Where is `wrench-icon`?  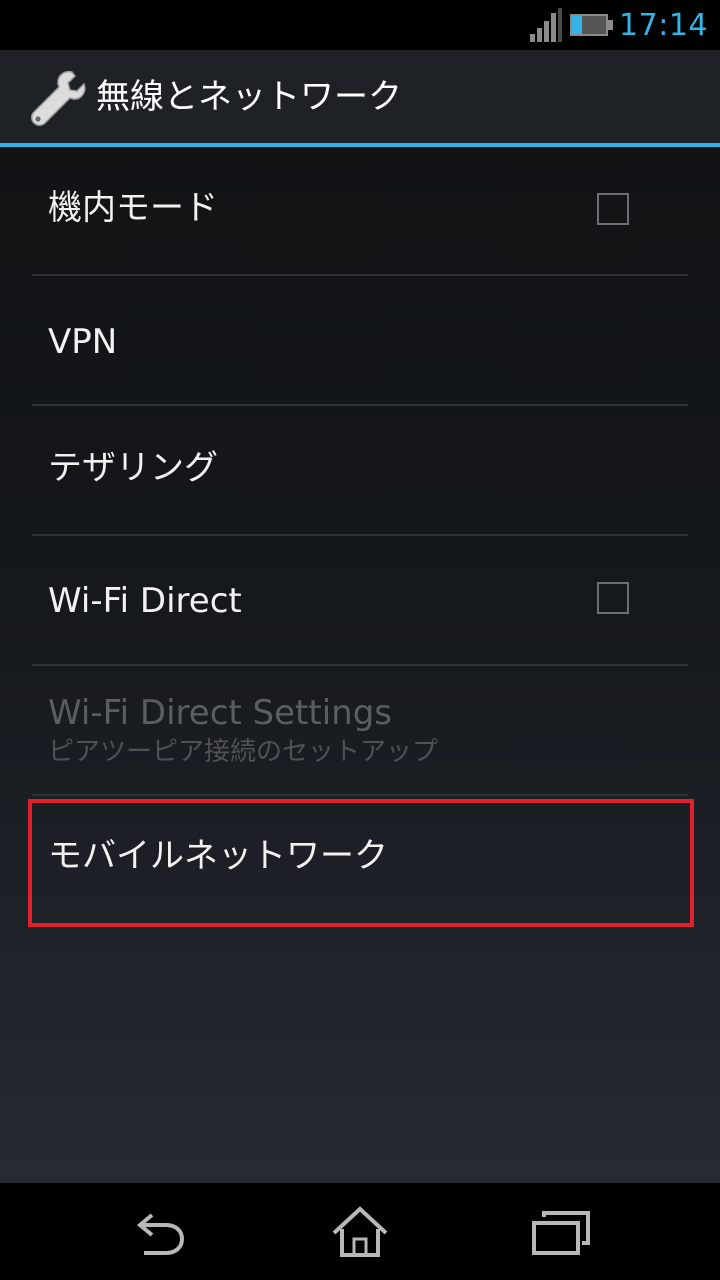 wrench-icon is located at coordinates (56, 98).